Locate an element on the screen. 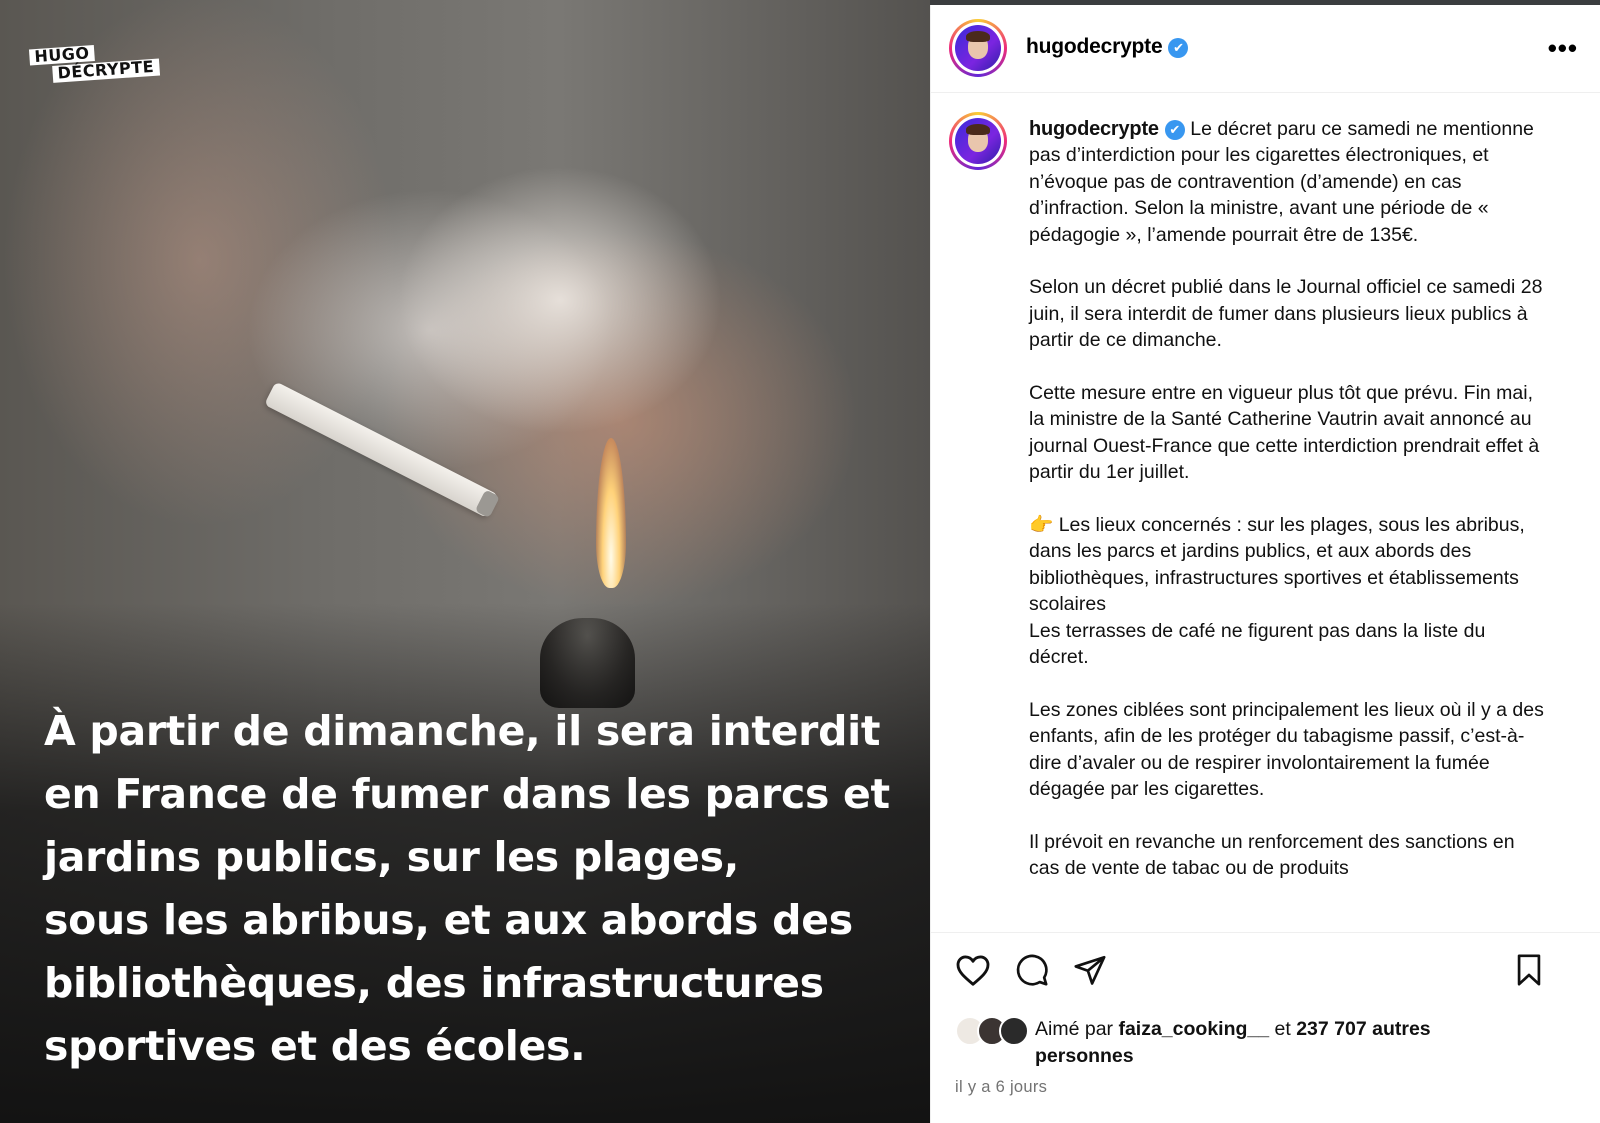 This screenshot has width=1600, height=1123. image-headline-line: en France de fumer dans les parcs et is located at coordinates (467, 794).